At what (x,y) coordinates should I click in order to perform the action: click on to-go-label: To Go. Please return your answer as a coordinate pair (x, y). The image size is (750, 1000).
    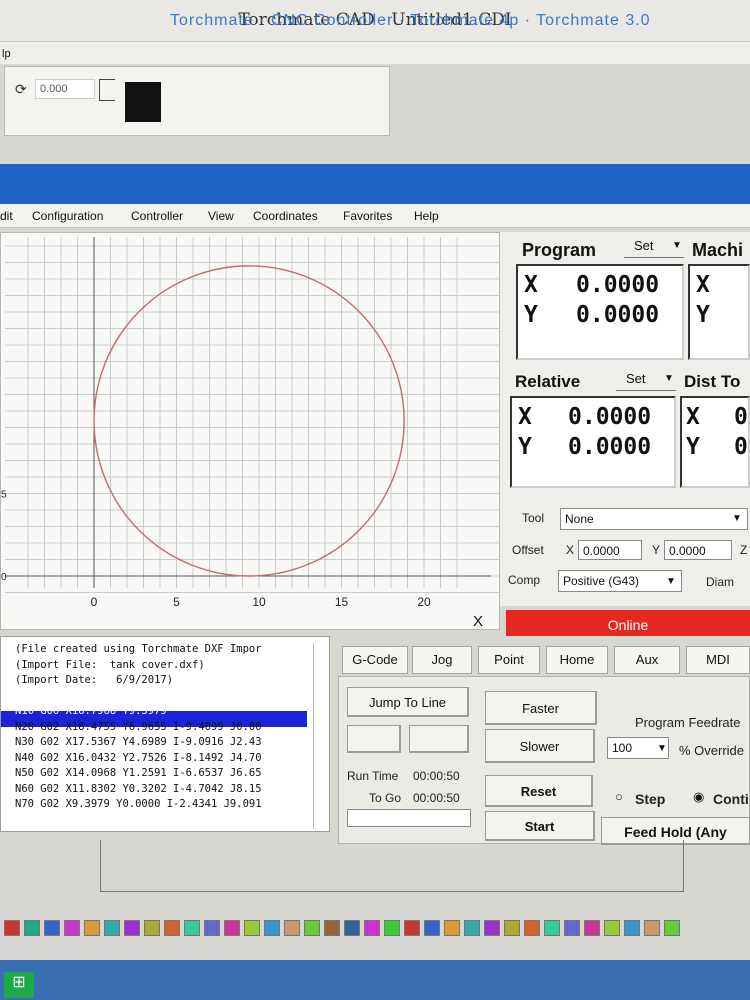
    Looking at the image, I should click on (385, 798).